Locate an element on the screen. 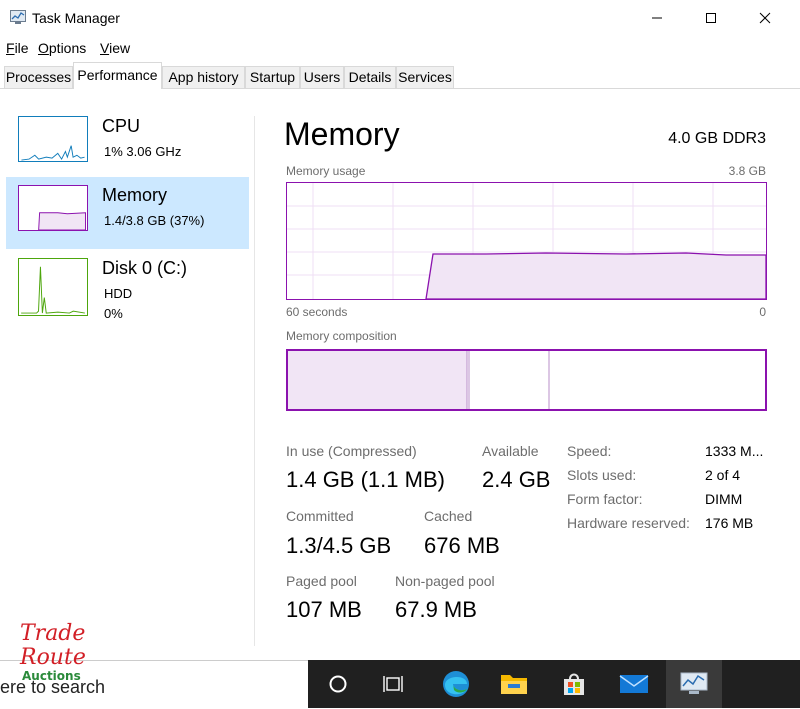 The height and width of the screenshot is (709, 800). resource-name: Memory is located at coordinates (135, 195).